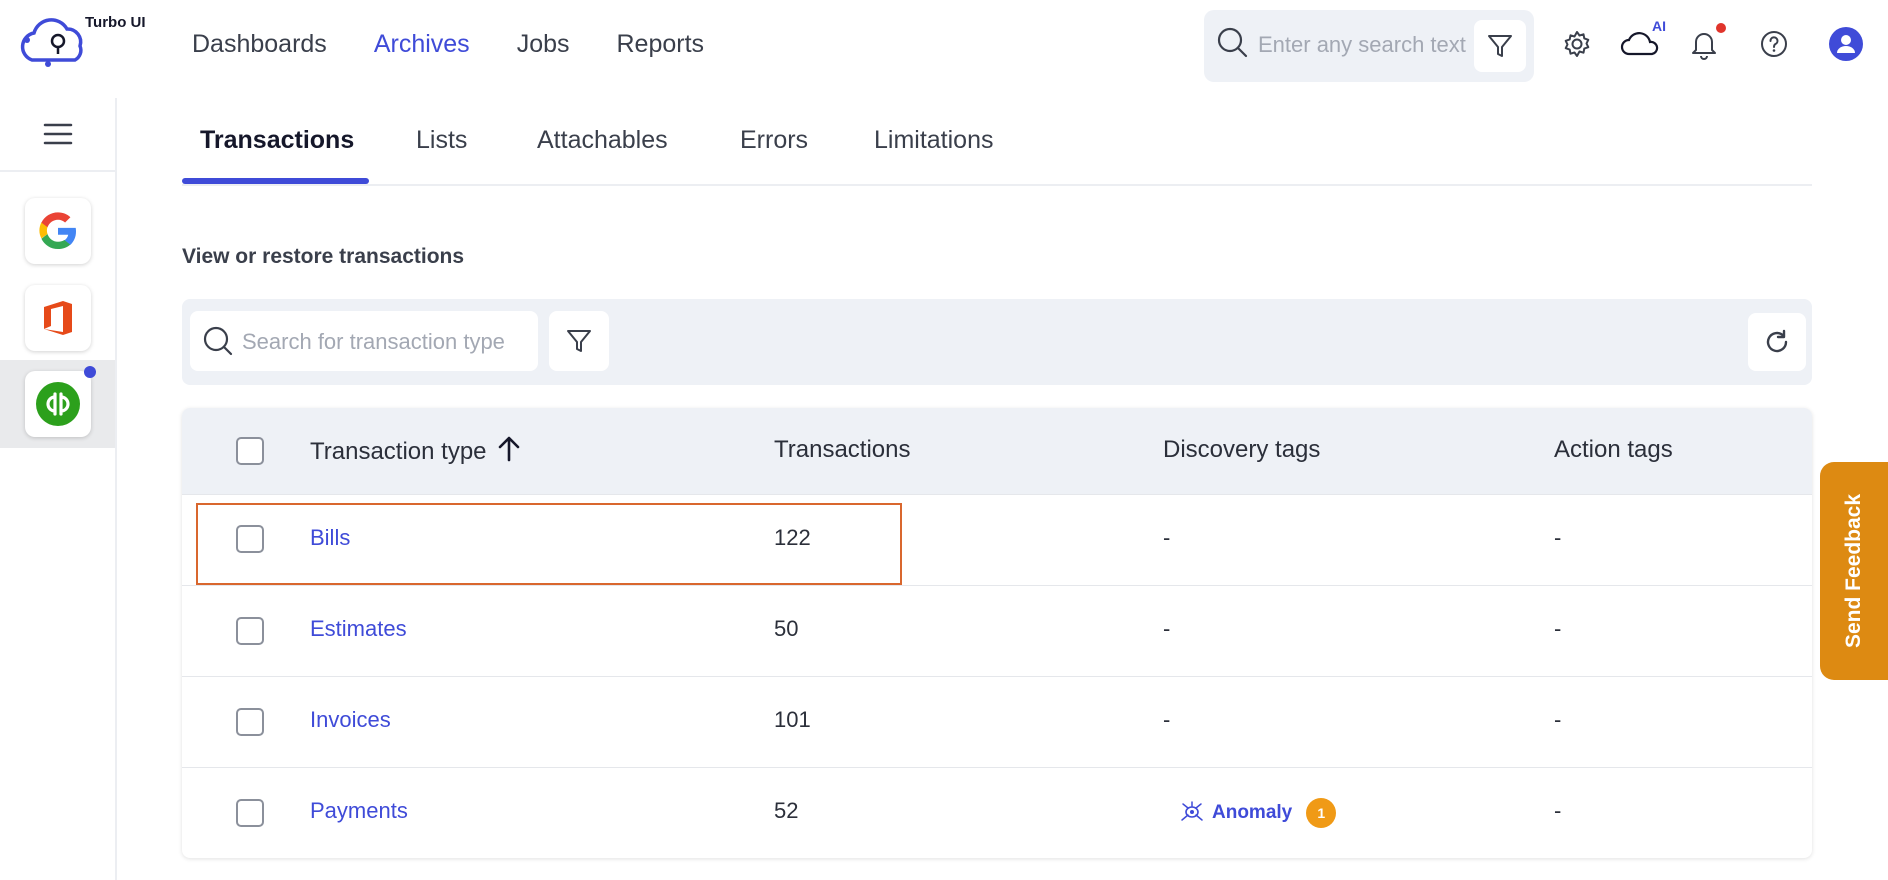 The height and width of the screenshot is (880, 1888). I want to click on filter-button, so click(579, 341).